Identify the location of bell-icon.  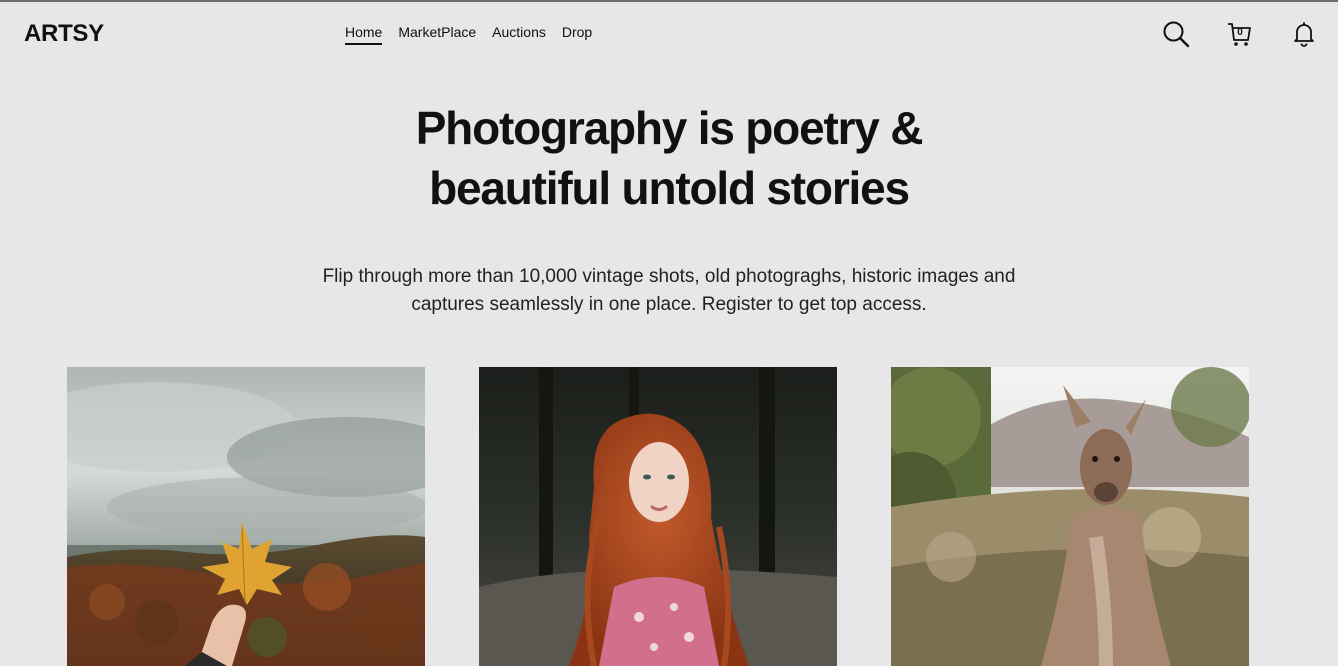
(1304, 34).